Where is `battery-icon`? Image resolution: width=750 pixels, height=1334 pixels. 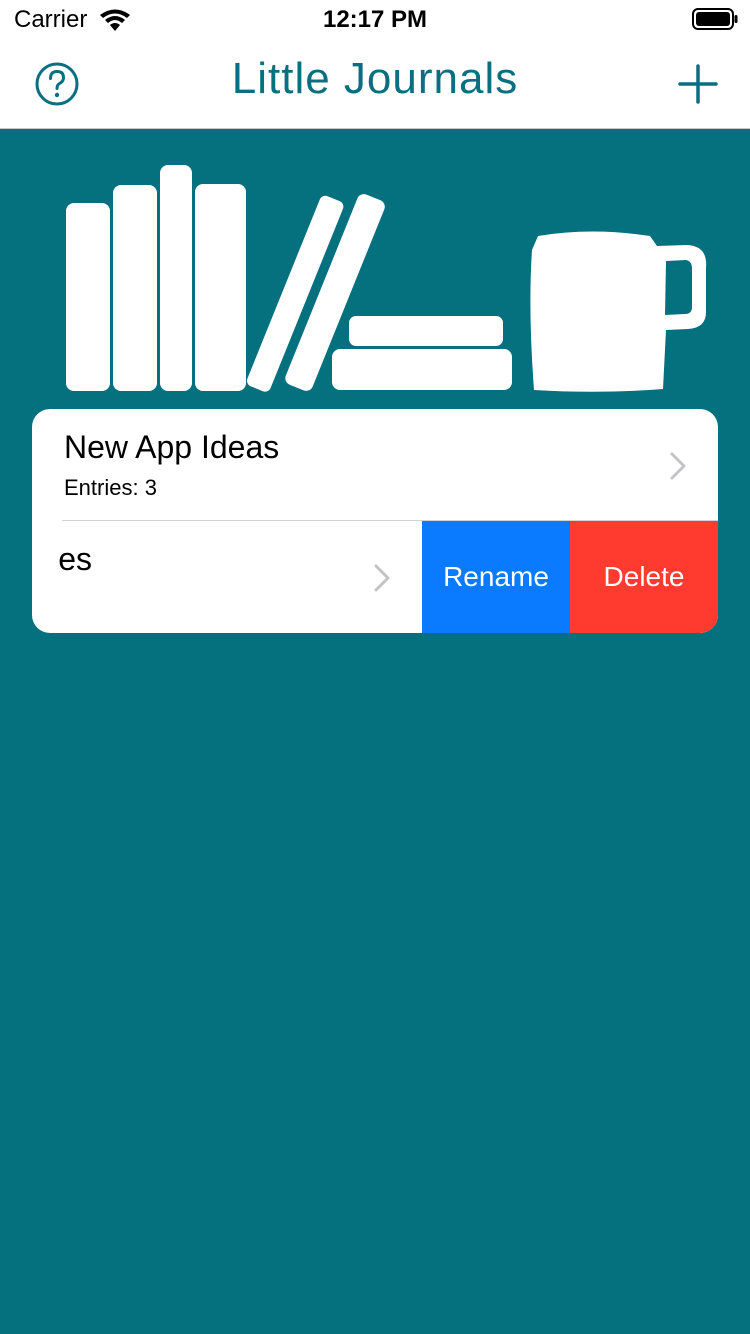
battery-icon is located at coordinates (715, 19).